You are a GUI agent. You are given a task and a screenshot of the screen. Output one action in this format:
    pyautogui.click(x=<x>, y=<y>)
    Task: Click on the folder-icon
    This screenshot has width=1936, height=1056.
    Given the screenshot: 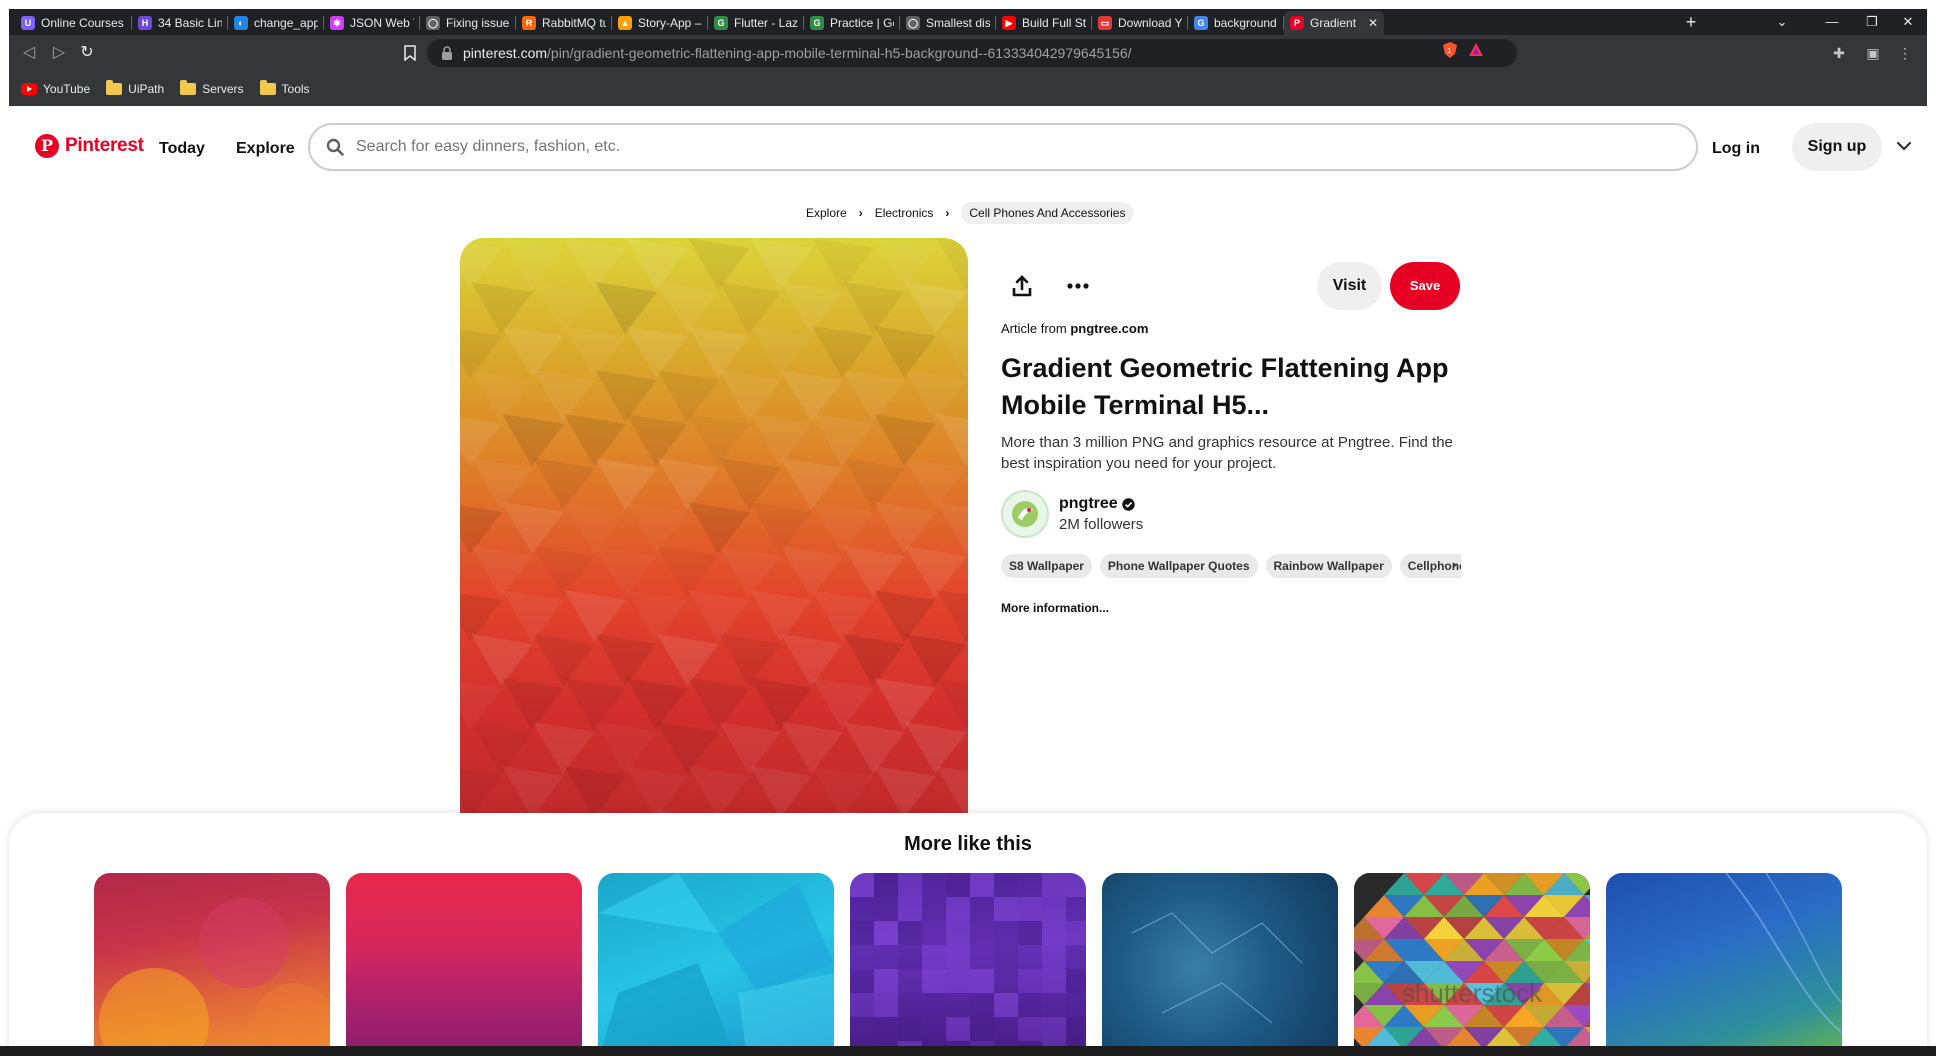 What is the action you would take?
    pyautogui.click(x=188, y=87)
    